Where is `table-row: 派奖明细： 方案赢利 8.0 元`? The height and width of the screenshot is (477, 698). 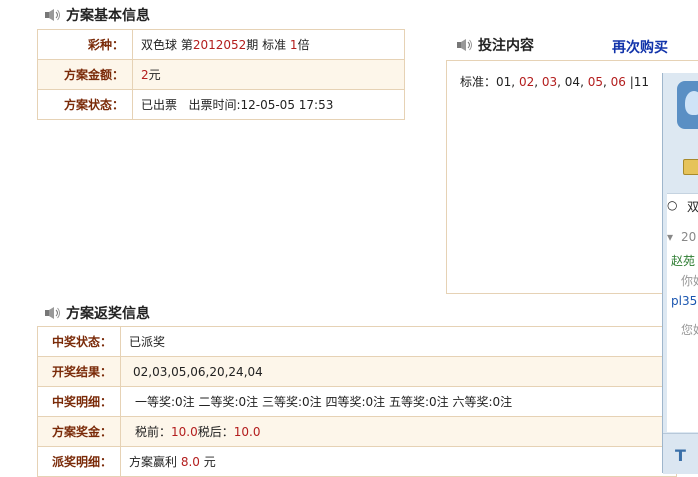
table-row: 派奖明细： 方案赢利 8.0 元 is located at coordinates (357, 461).